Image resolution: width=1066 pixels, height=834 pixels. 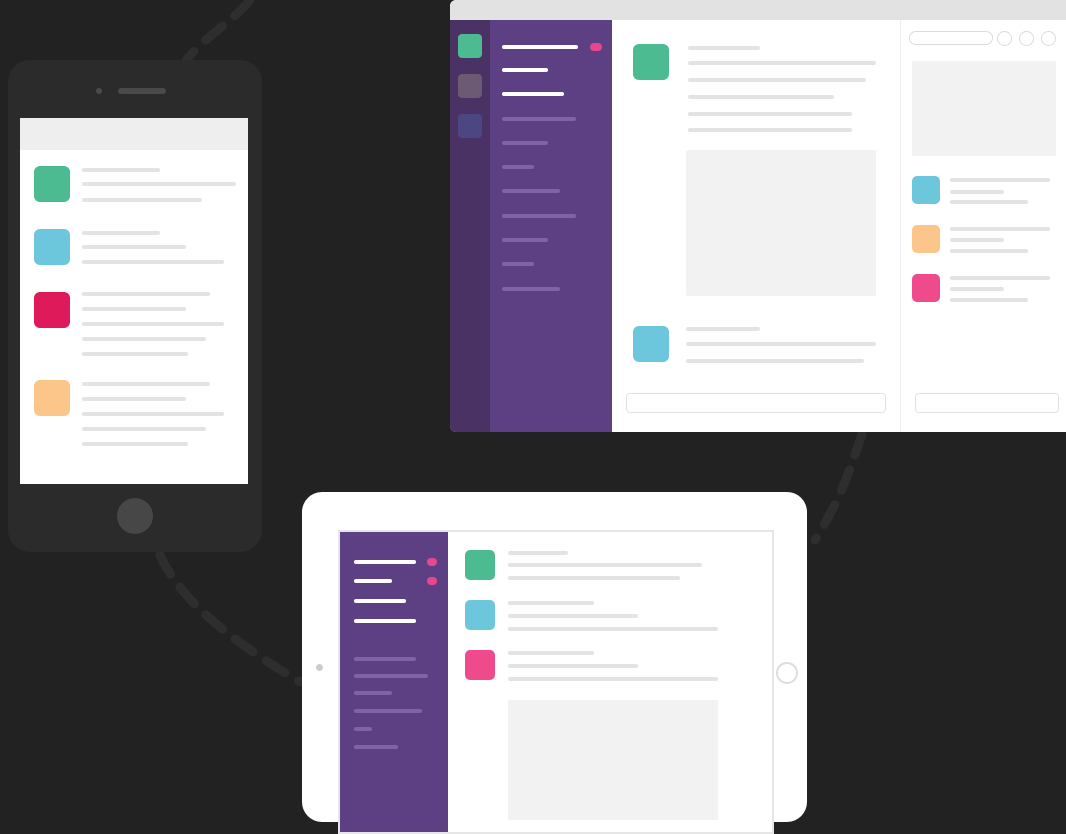 I want to click on phone-top-bar, so click(x=134, y=134).